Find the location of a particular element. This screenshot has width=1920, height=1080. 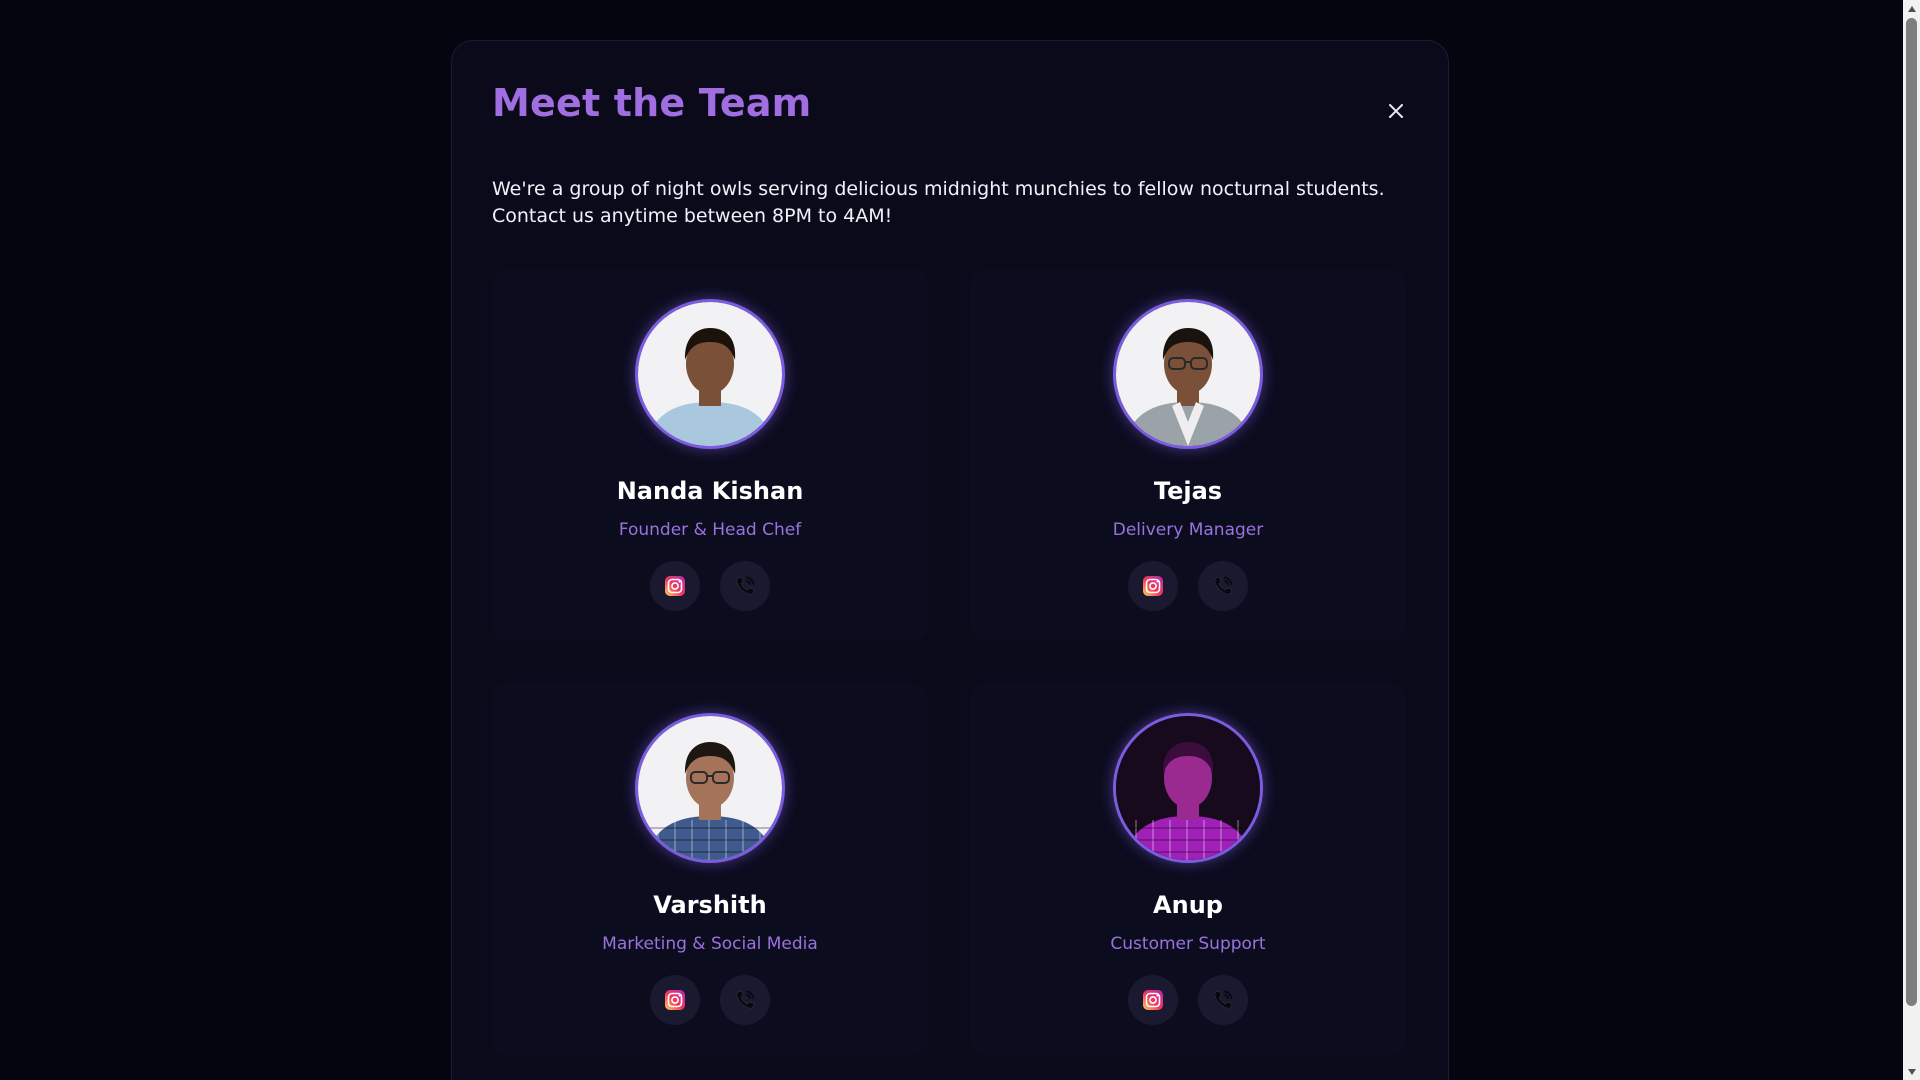

member-role: Founder & Head Chef is located at coordinates (710, 530).